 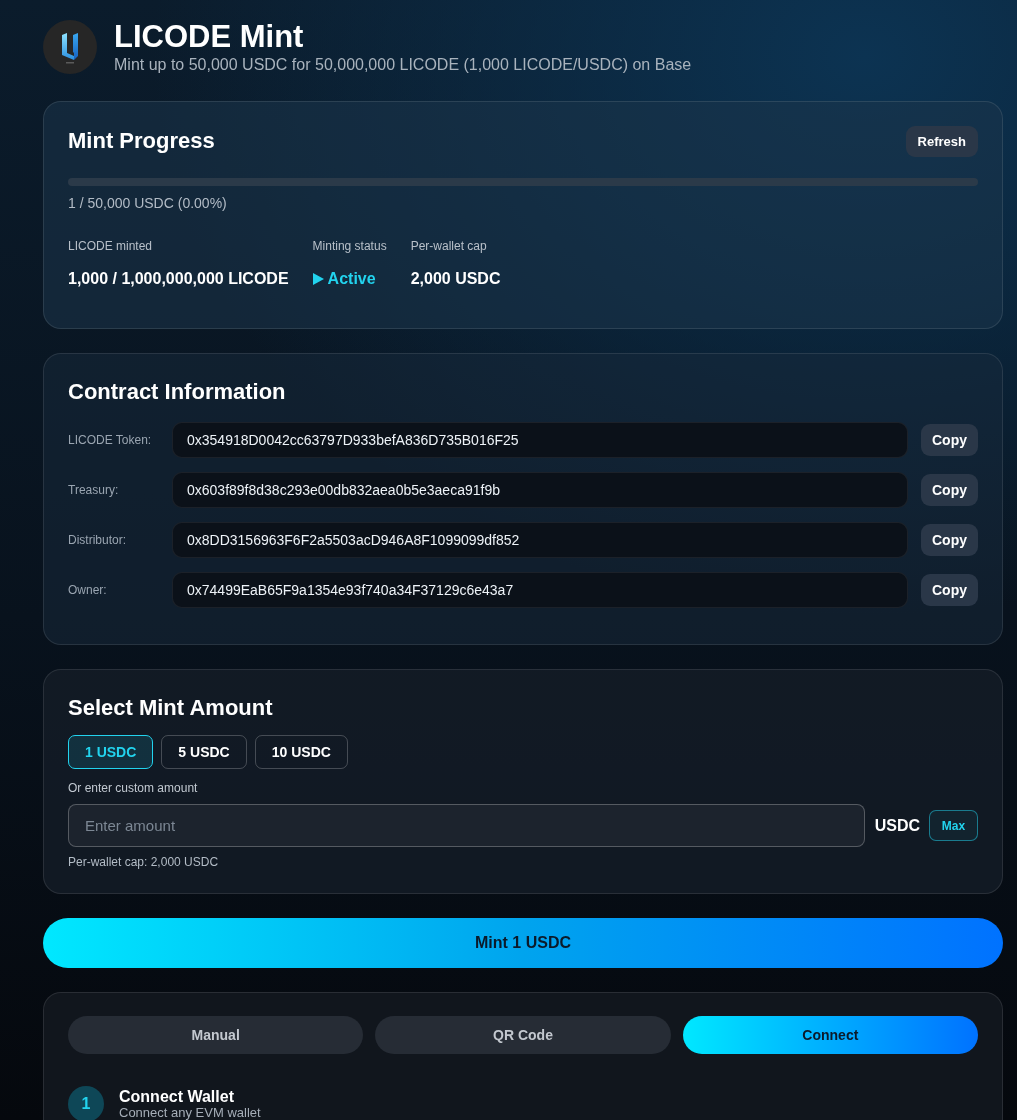 What do you see at coordinates (830, 1035) in the screenshot?
I see `wallet-tab: Connect` at bounding box center [830, 1035].